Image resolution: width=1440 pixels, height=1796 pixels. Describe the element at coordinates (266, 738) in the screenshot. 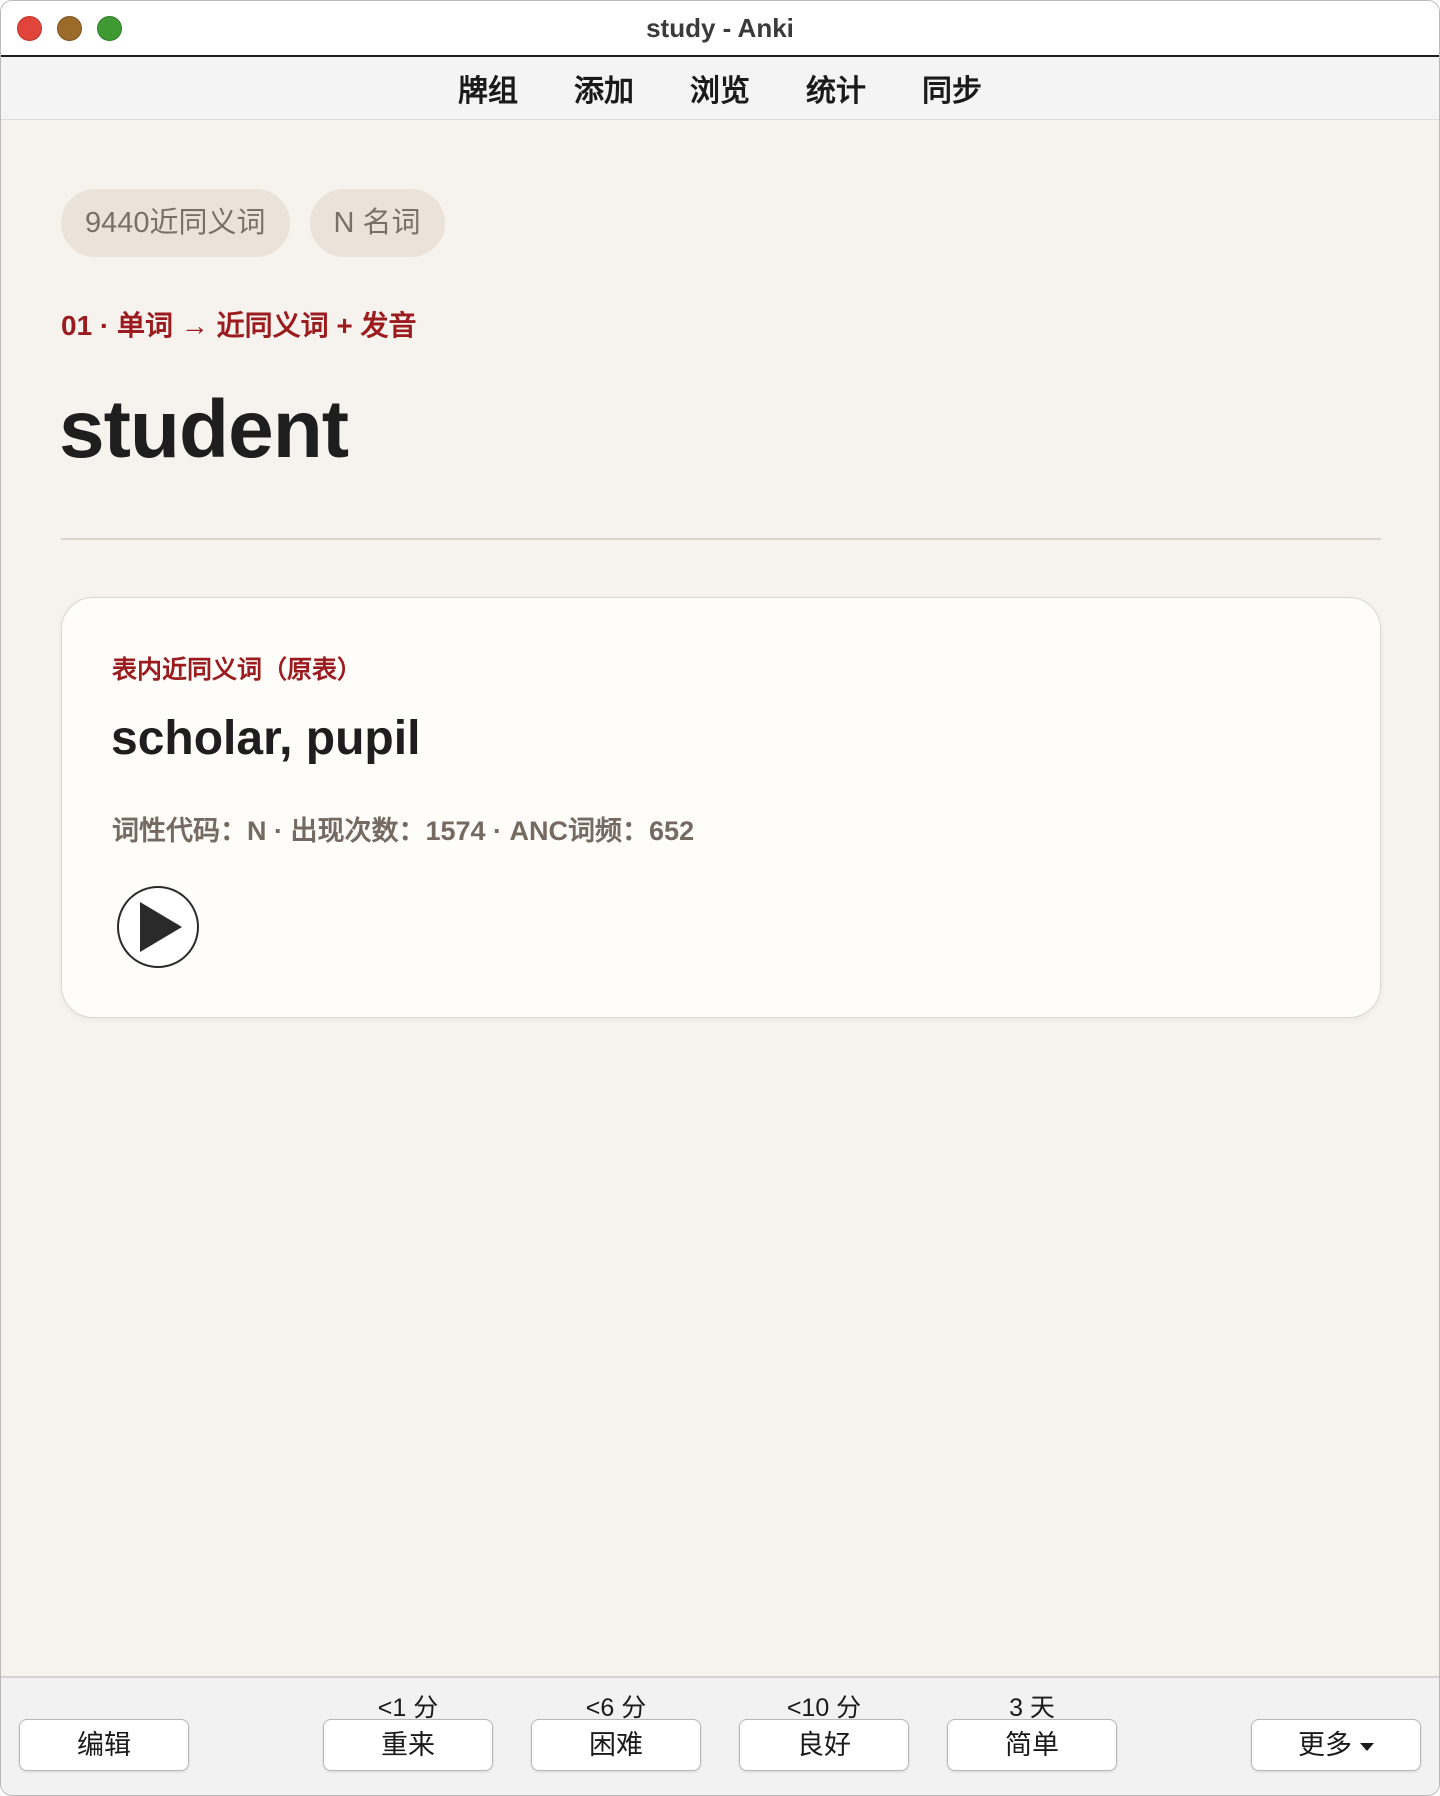

I see `synonyms-text: scholar, pupil` at that location.